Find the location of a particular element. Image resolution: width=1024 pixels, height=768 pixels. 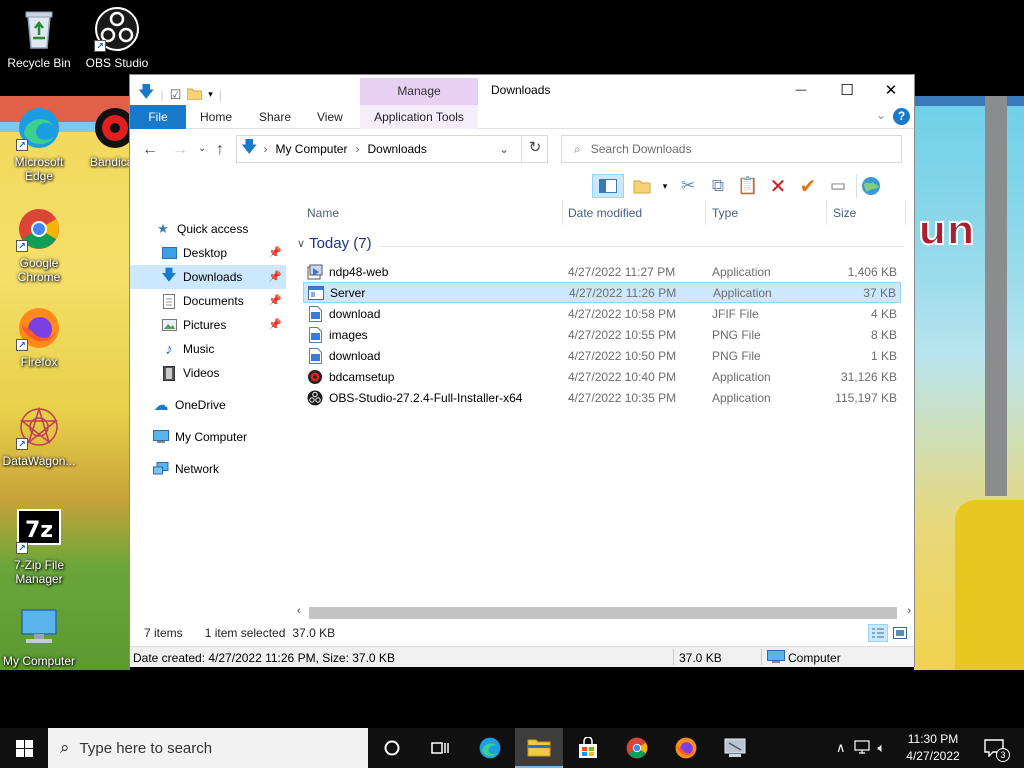

taskbar-file-explorer is located at coordinates (539, 748).